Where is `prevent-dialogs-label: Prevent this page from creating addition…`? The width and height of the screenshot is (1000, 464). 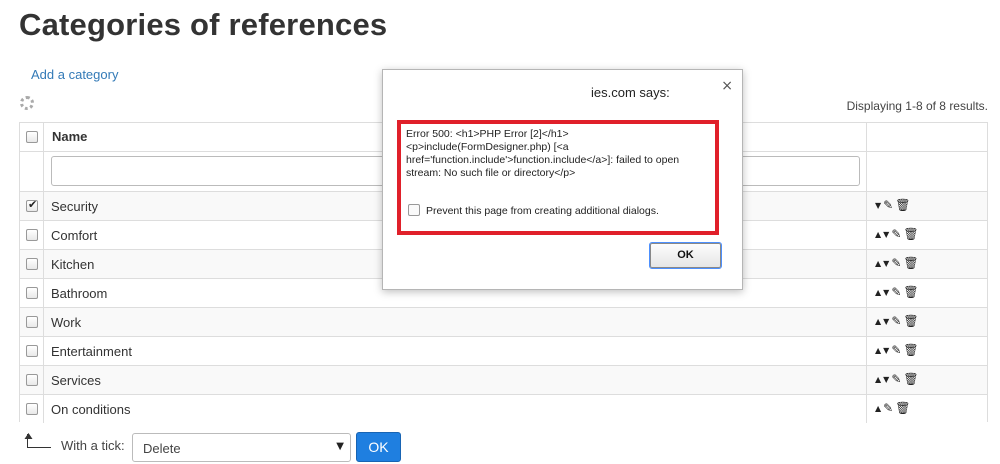
prevent-dialogs-label: Prevent this page from creating addition… is located at coordinates (542, 211).